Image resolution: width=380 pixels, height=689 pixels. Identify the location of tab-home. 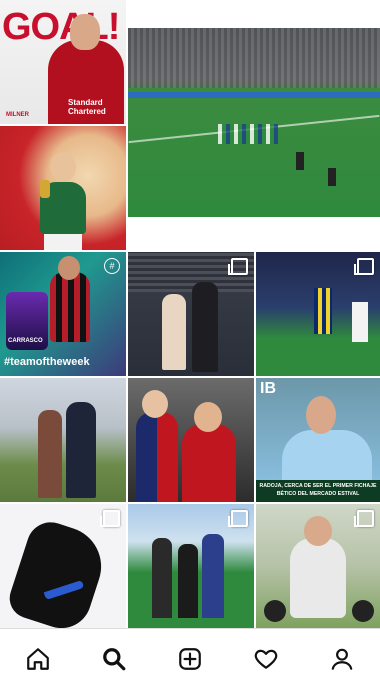
(38, 659).